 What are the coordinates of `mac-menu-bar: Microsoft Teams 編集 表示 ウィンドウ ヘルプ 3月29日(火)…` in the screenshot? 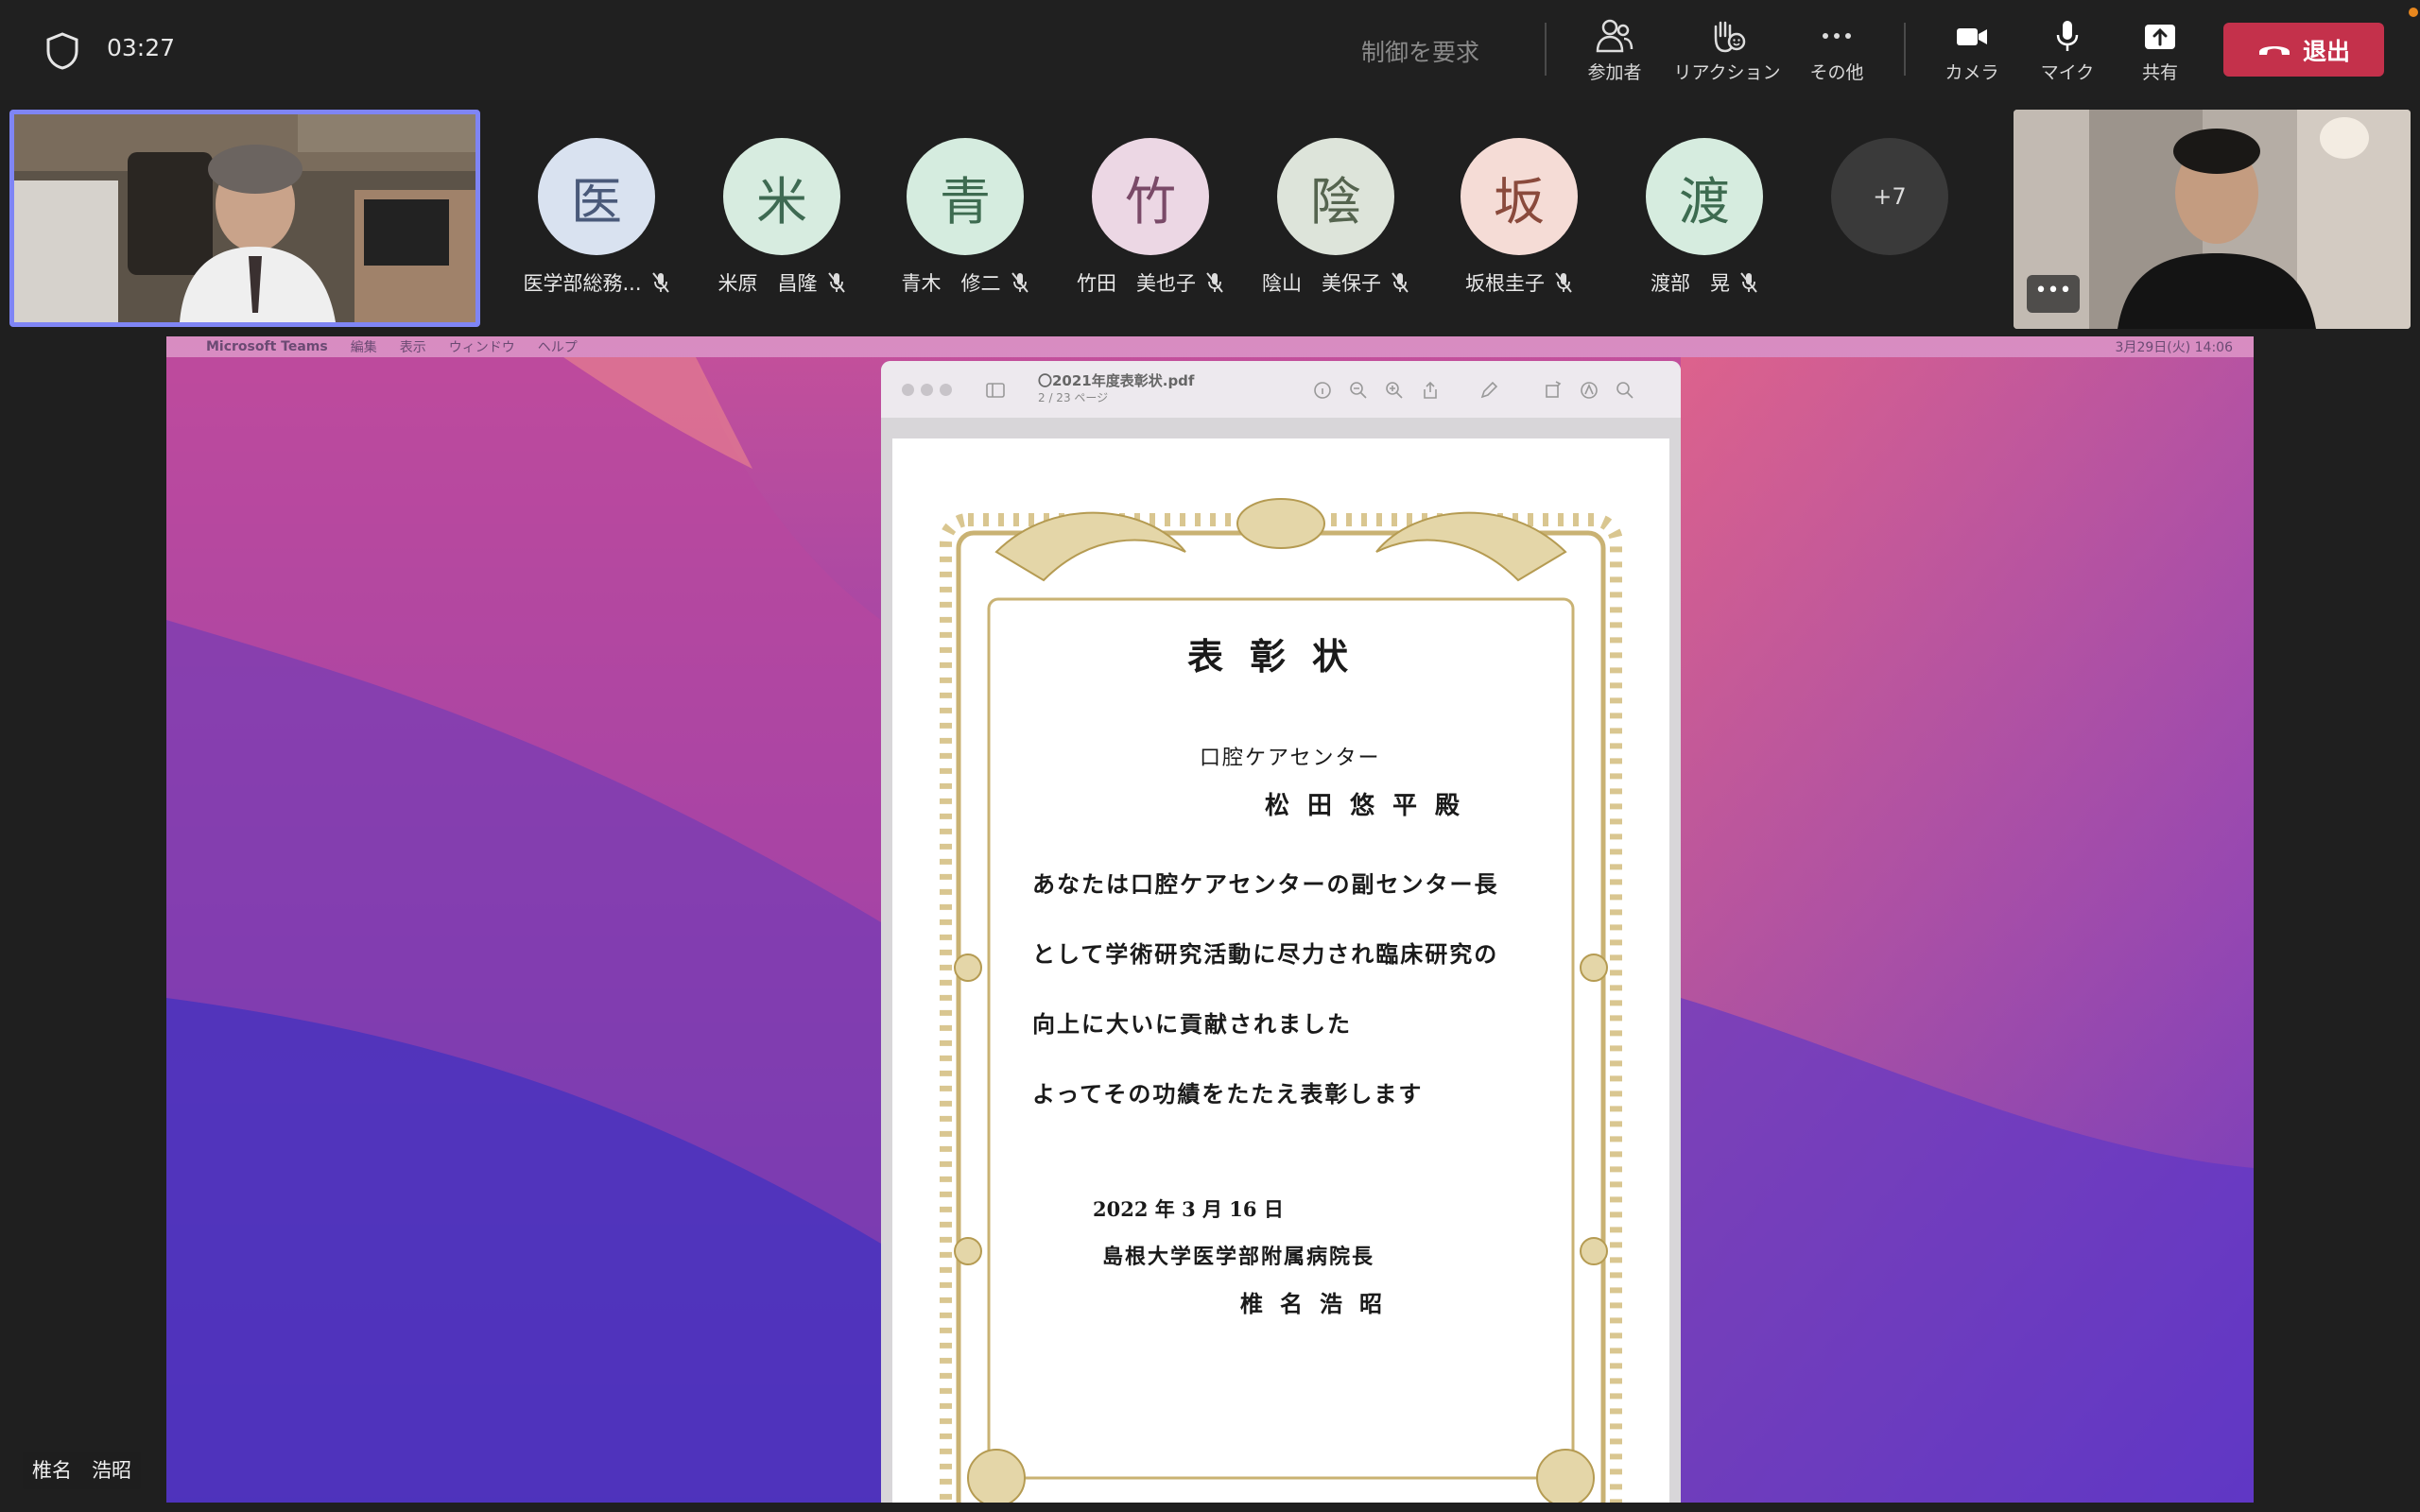 It's located at (1210, 346).